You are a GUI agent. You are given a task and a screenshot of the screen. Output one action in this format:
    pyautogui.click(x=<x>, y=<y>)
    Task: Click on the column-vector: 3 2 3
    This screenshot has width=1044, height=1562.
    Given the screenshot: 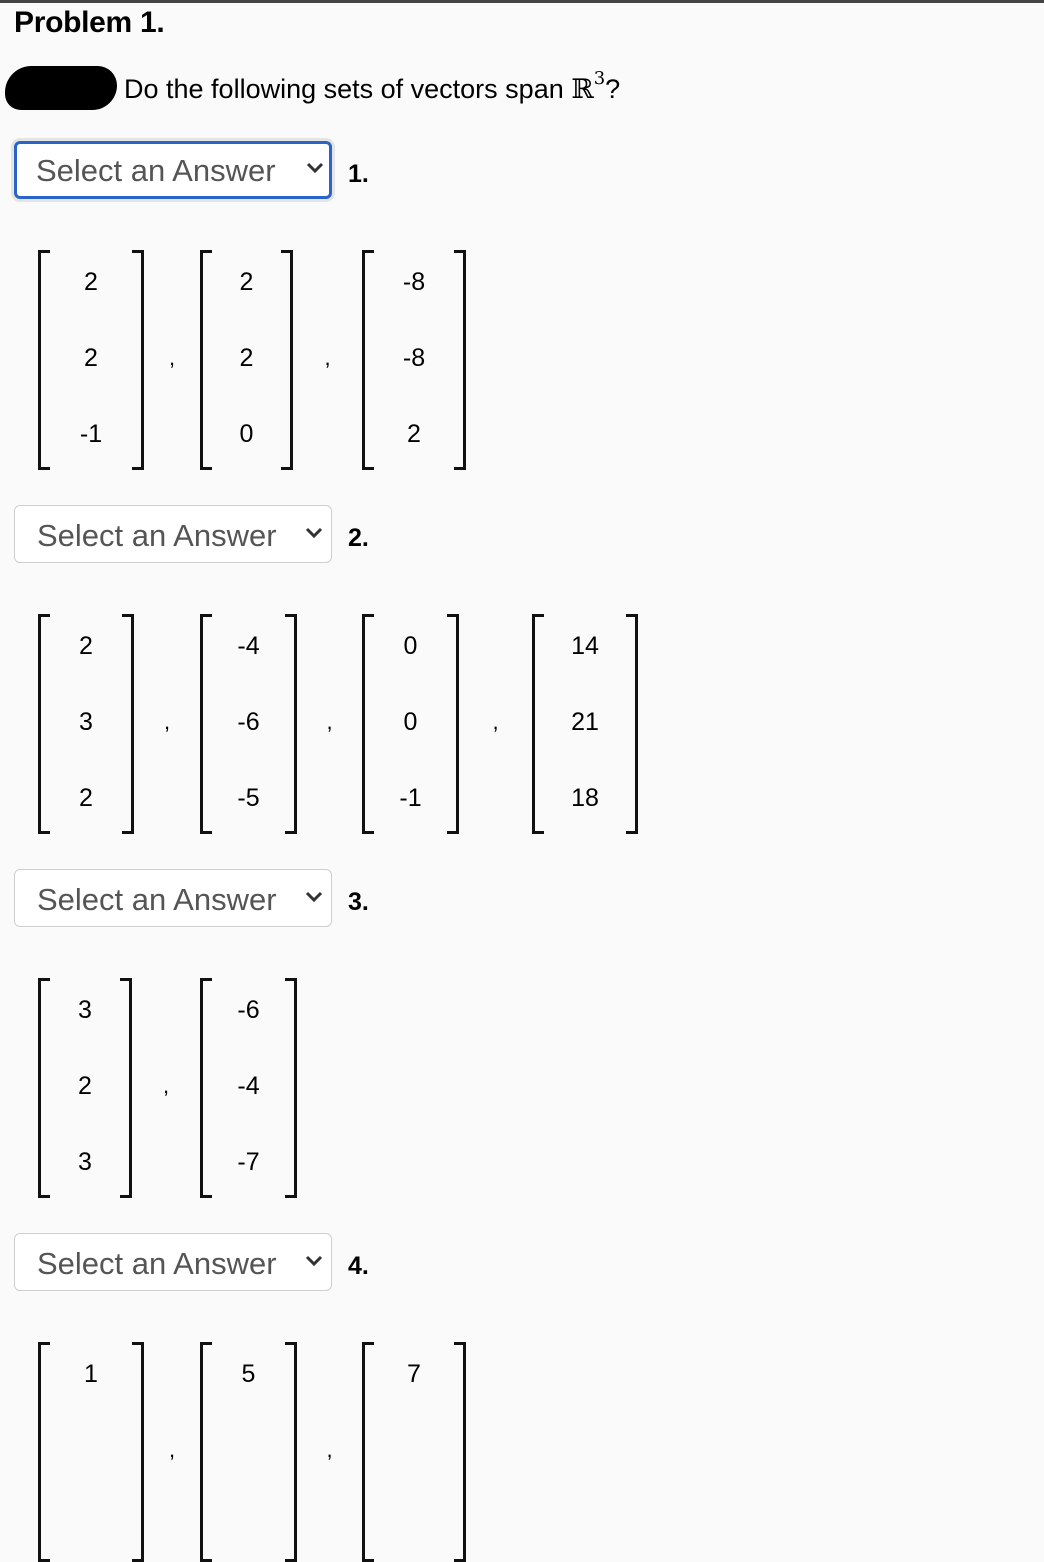 What is the action you would take?
    pyautogui.click(x=85, y=1088)
    